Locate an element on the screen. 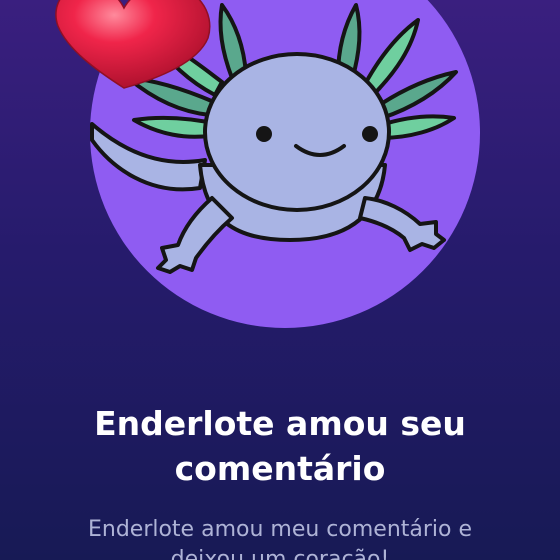 This screenshot has height=560, width=560. subtitle-line-2: deixou um coração! is located at coordinates (280, 553).